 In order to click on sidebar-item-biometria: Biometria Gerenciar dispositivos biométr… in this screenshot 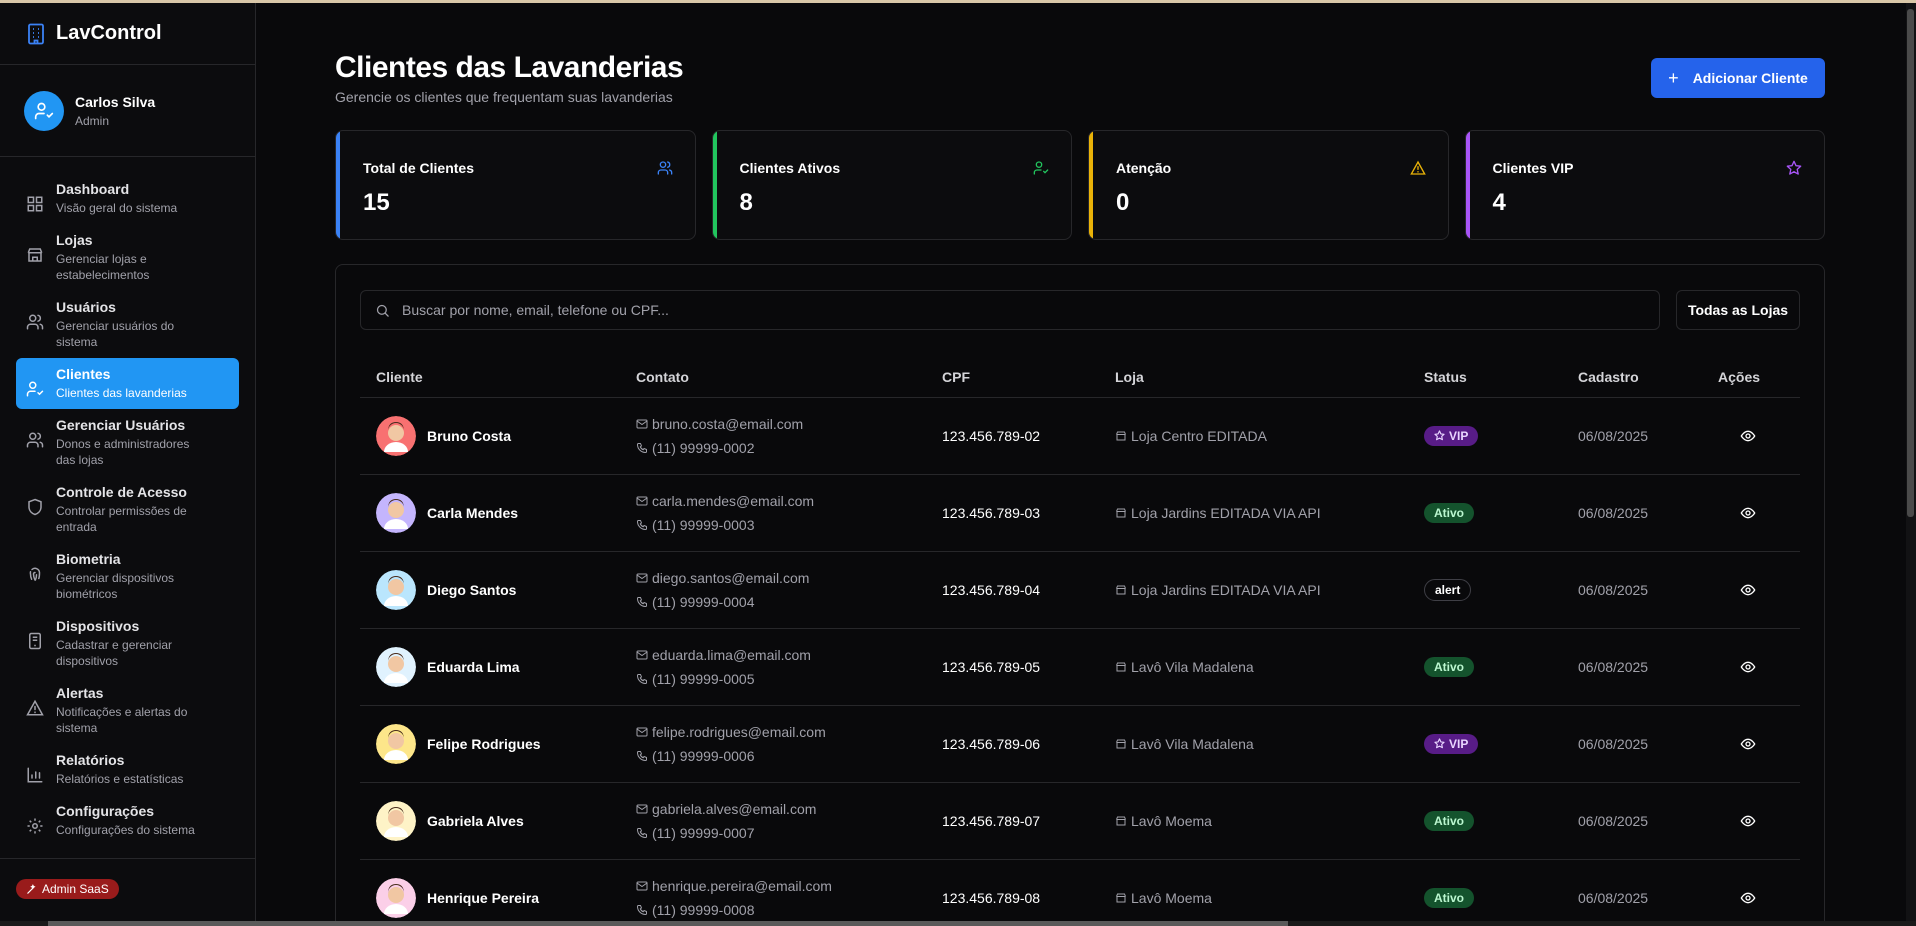, I will do `click(127, 576)`.